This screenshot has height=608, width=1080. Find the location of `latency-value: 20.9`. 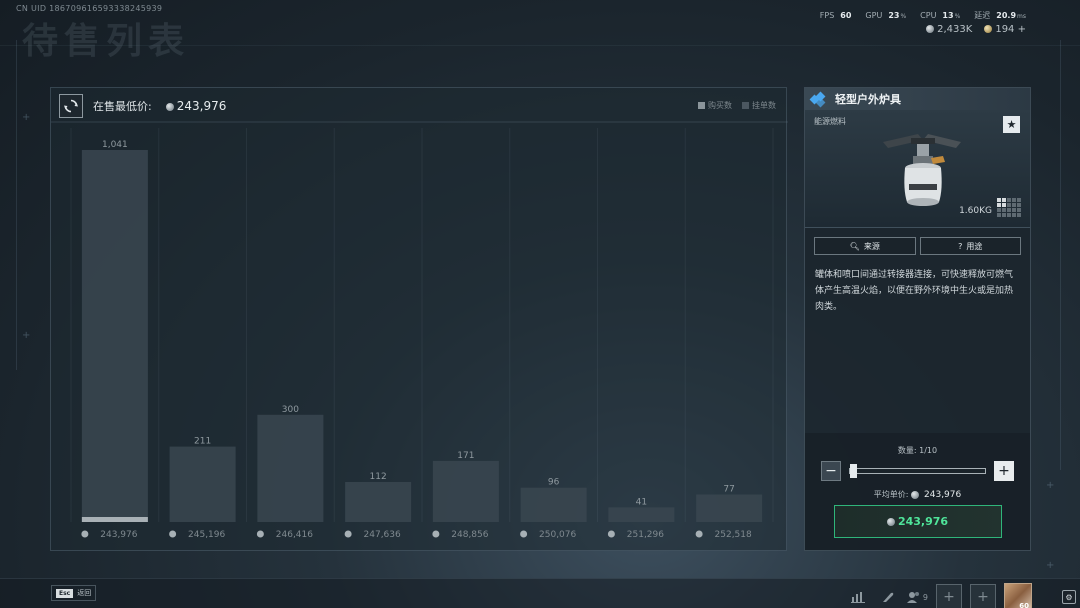

latency-value: 20.9 is located at coordinates (1006, 15).